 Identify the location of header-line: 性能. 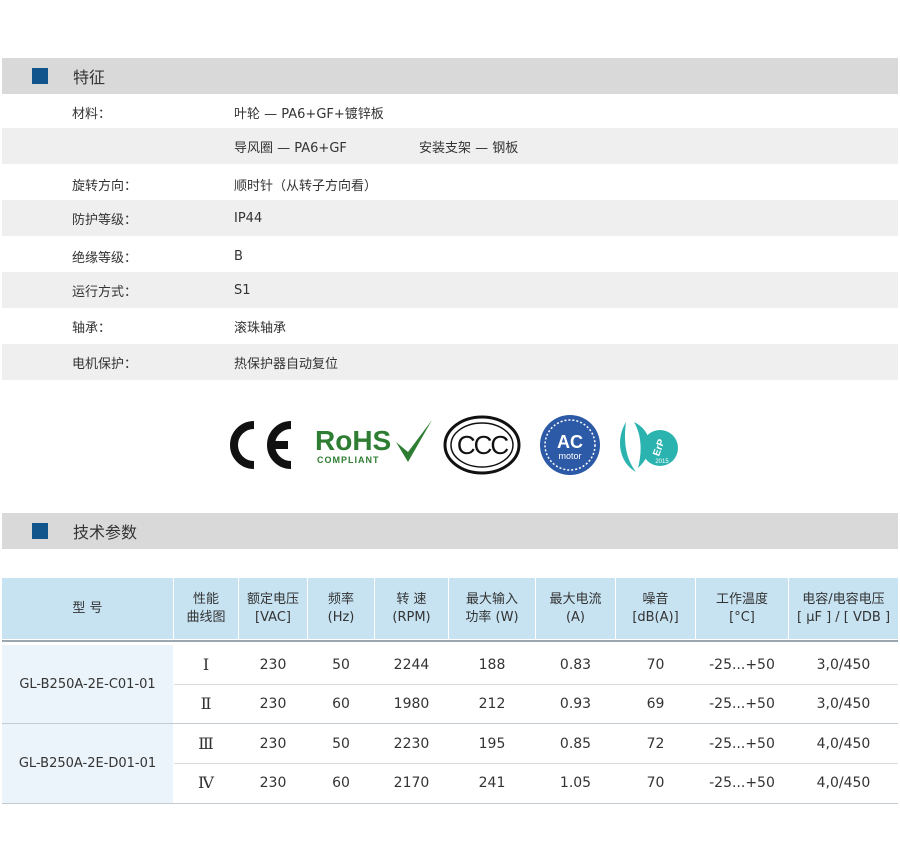
(205, 599).